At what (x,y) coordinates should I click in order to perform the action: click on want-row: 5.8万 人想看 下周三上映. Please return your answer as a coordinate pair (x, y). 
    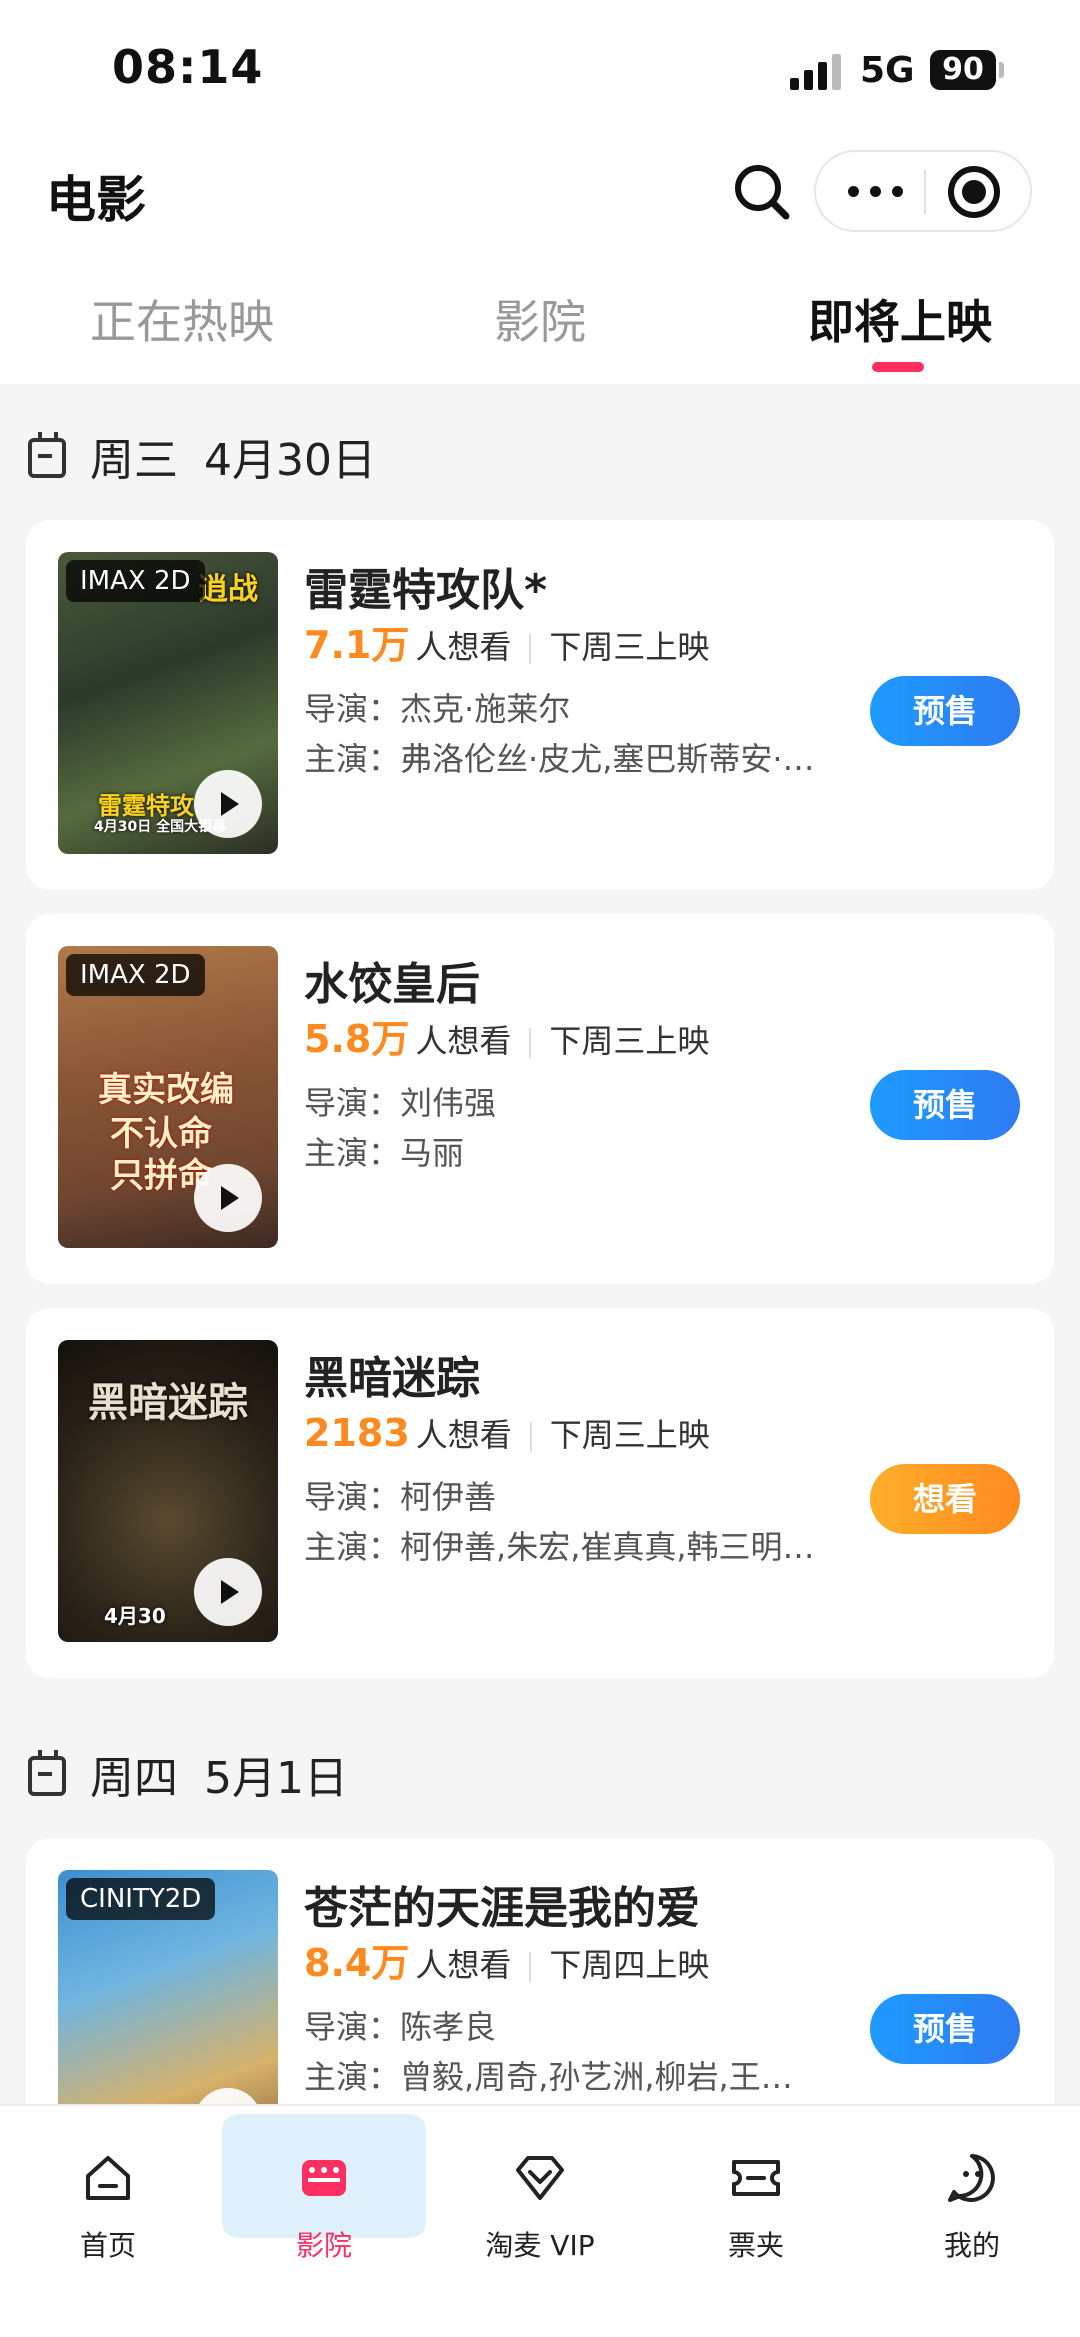
    Looking at the image, I should click on (506, 1039).